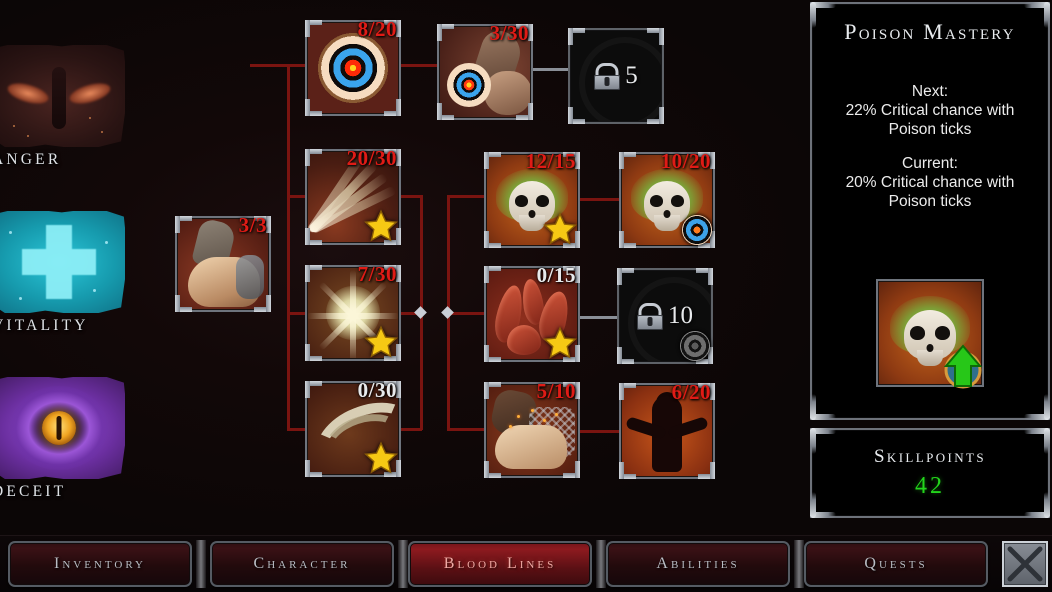 Image resolution: width=1052 pixels, height=592 pixels. What do you see at coordinates (485, 70) in the screenshot?
I see `skill-node-arm-bullseye: 3/30` at bounding box center [485, 70].